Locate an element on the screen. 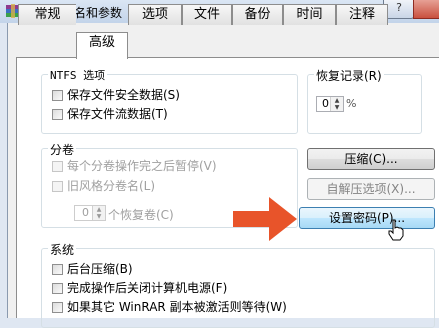 This screenshot has height=328, width=439. volumes-legend: 分卷 is located at coordinates (62, 149).